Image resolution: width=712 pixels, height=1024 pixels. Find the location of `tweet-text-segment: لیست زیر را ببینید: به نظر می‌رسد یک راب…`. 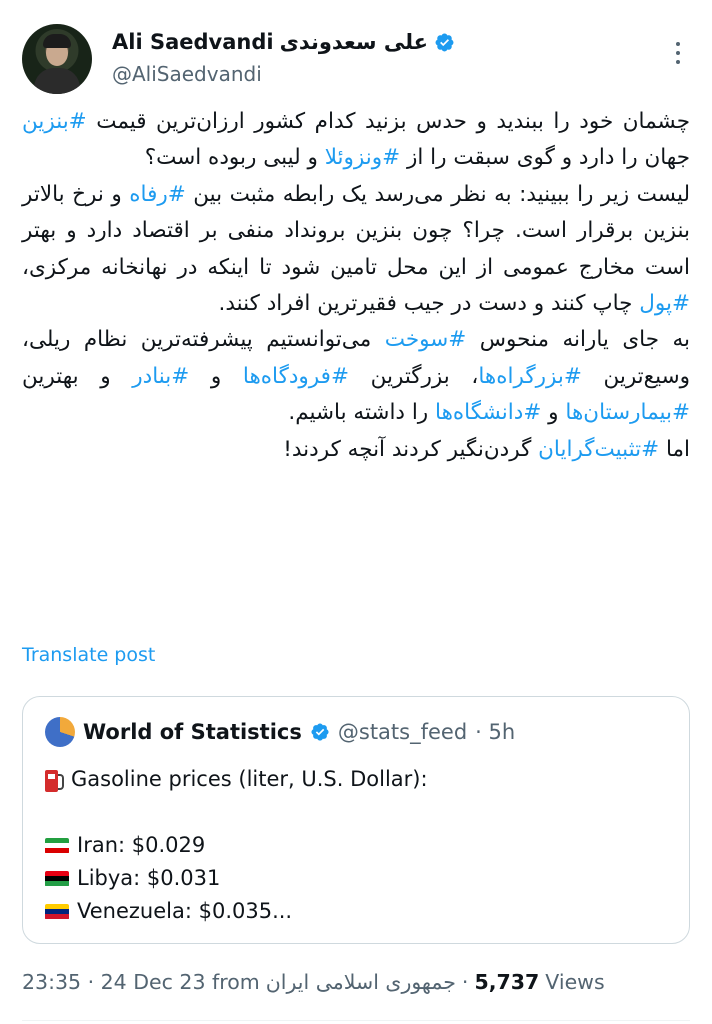

tweet-text-segment: لیست زیر را ببینید: به نظر می‌رسد یک راب… is located at coordinates (438, 194).